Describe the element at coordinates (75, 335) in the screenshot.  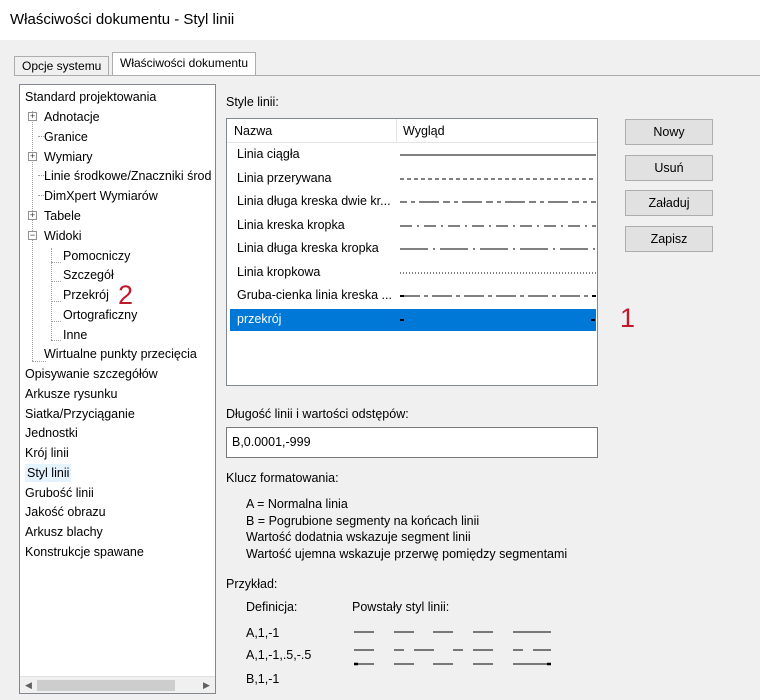
I see `tree-item-inne: Inne` at that location.